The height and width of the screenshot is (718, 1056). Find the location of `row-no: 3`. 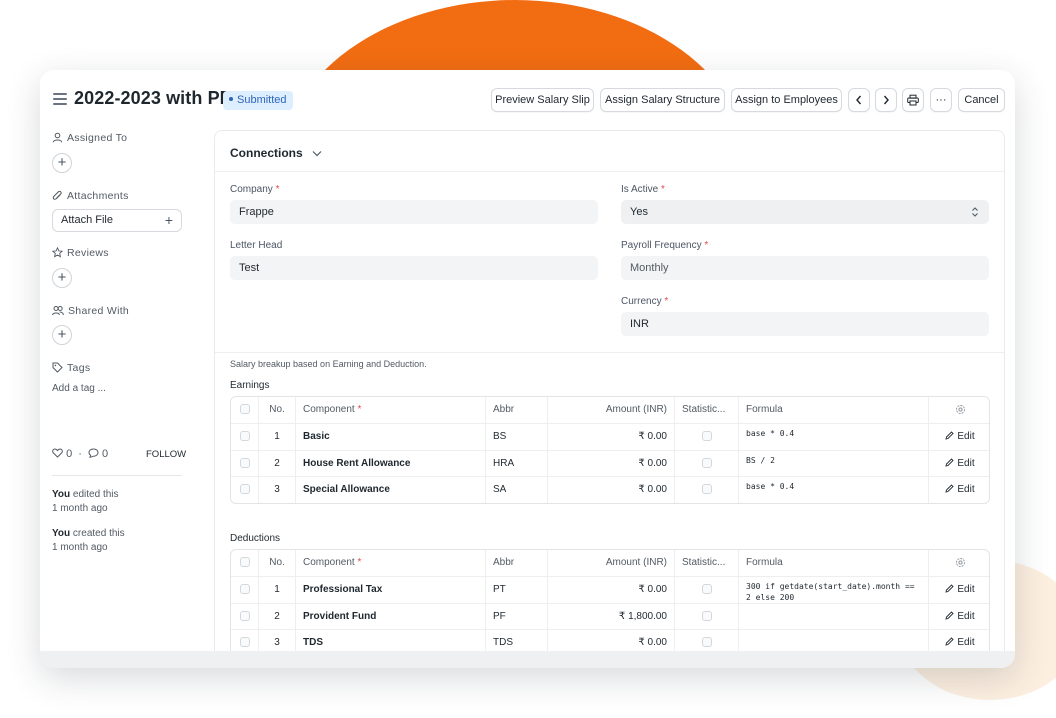

row-no: 3 is located at coordinates (276, 490).